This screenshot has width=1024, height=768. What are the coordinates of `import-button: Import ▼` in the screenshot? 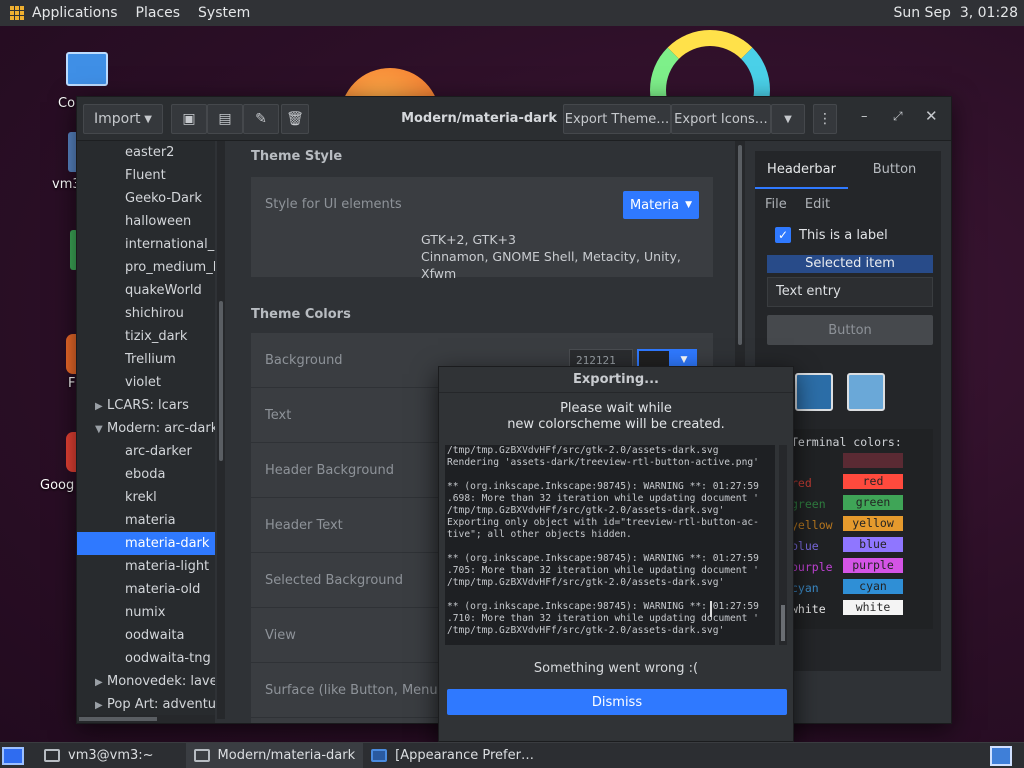 It's located at (123, 119).